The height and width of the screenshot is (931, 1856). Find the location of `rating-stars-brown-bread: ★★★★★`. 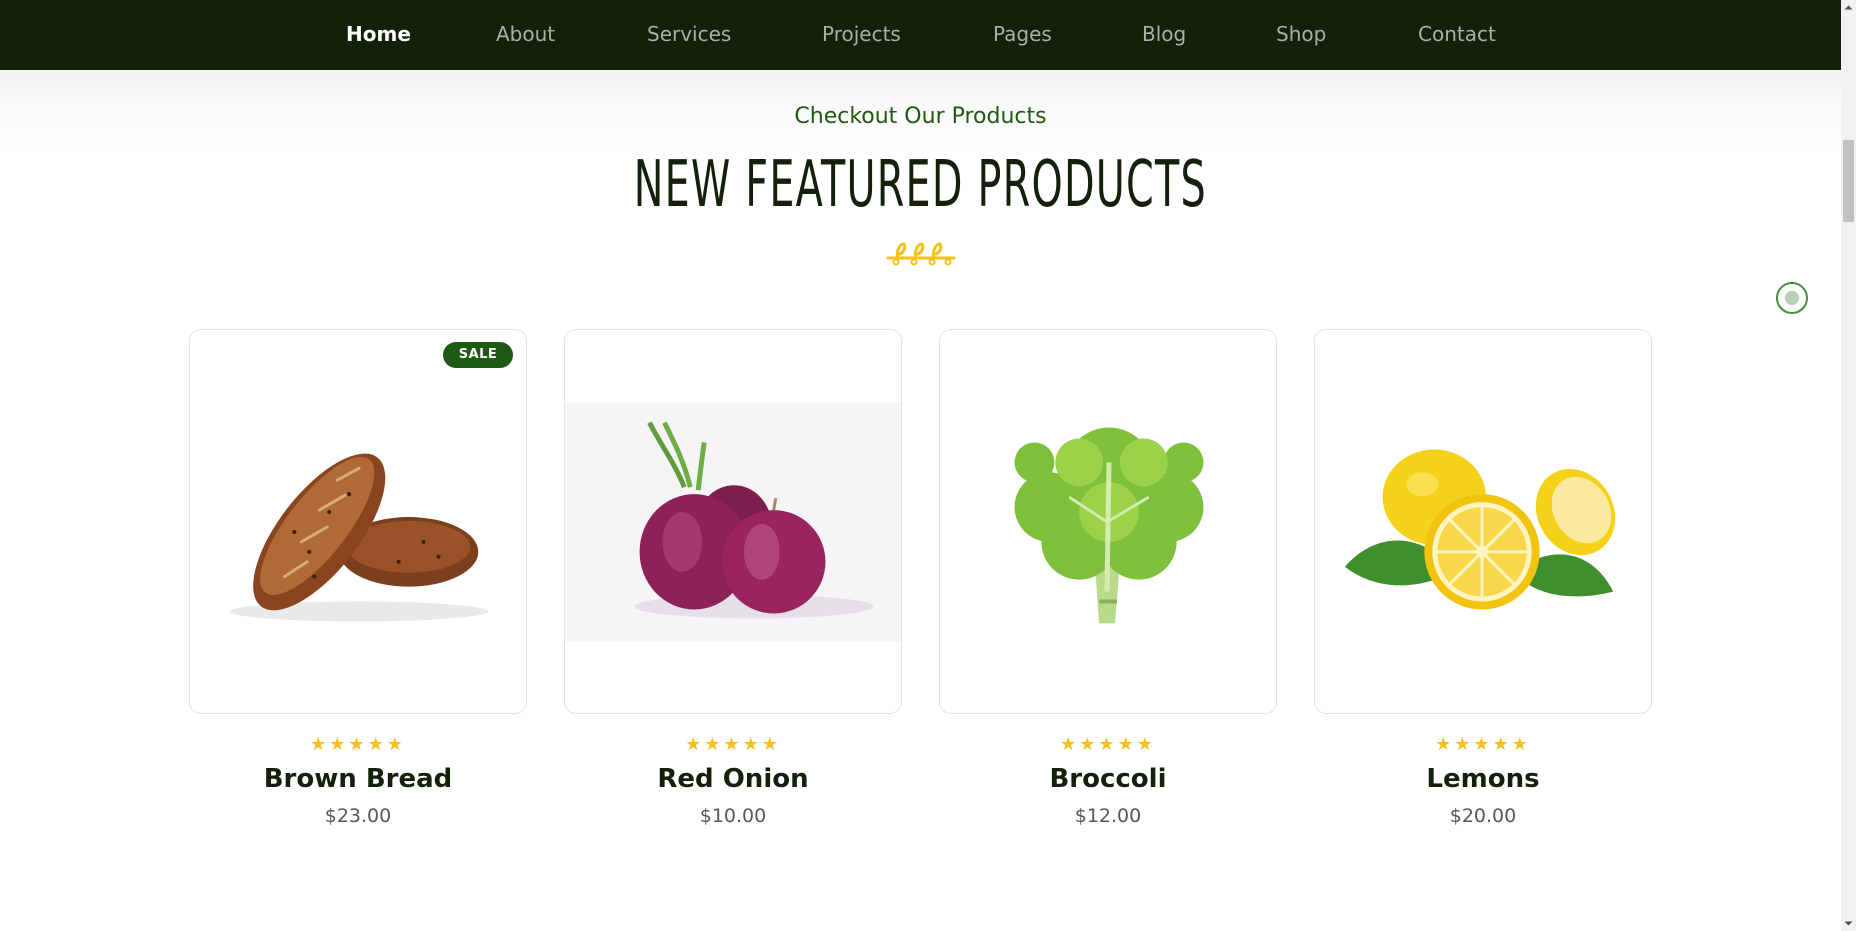

rating-stars-brown-bread: ★★★★★ is located at coordinates (358, 744).